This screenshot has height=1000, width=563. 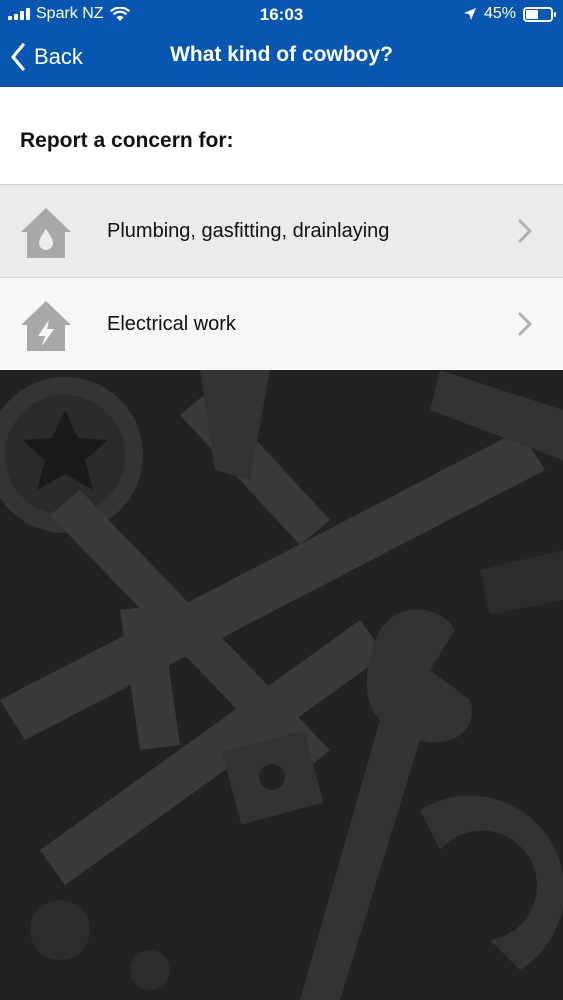 What do you see at coordinates (281, 323) in the screenshot?
I see `option-electrical: Electrical work` at bounding box center [281, 323].